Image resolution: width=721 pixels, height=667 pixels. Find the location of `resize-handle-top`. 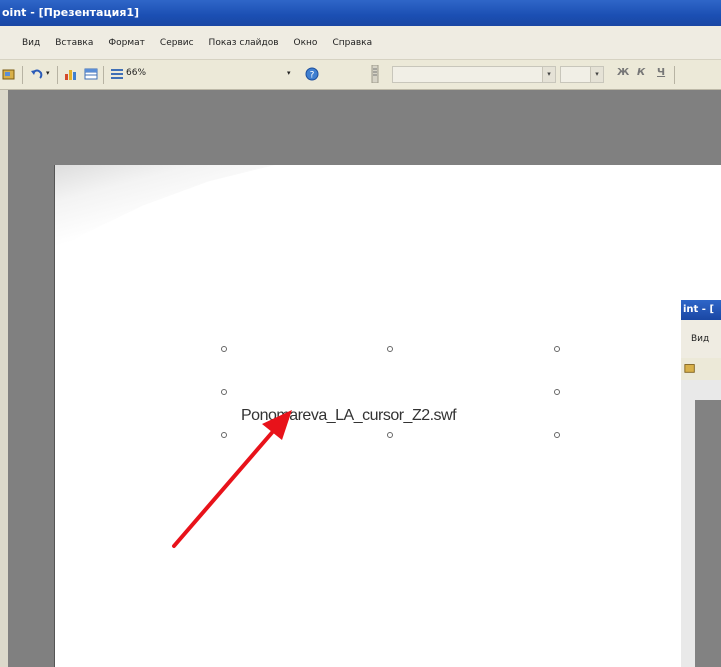

resize-handle-top is located at coordinates (390, 349).